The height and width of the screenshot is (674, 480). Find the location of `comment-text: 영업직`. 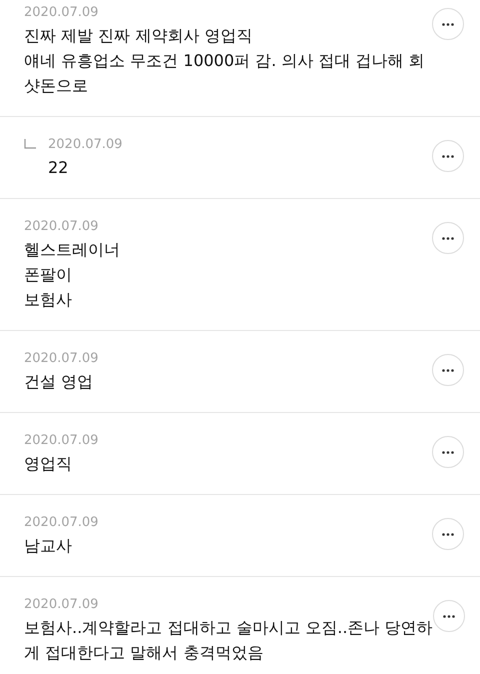

comment-text: 영업직 is located at coordinates (48, 464).